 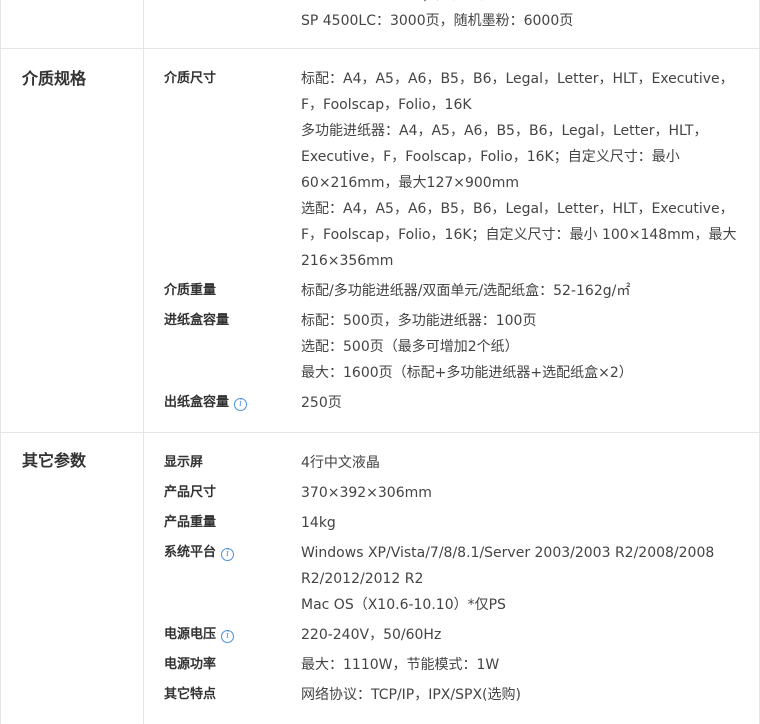 I want to click on param-name-label: 系统平台, so click(x=190, y=552).